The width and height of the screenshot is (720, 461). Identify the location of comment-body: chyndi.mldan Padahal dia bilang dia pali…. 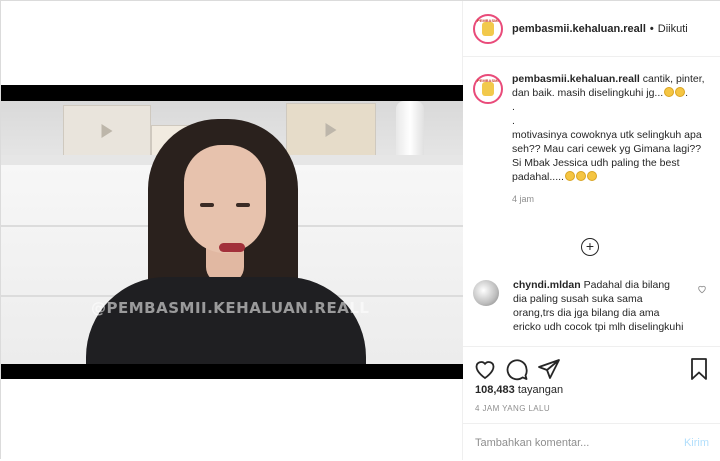
(599, 306).